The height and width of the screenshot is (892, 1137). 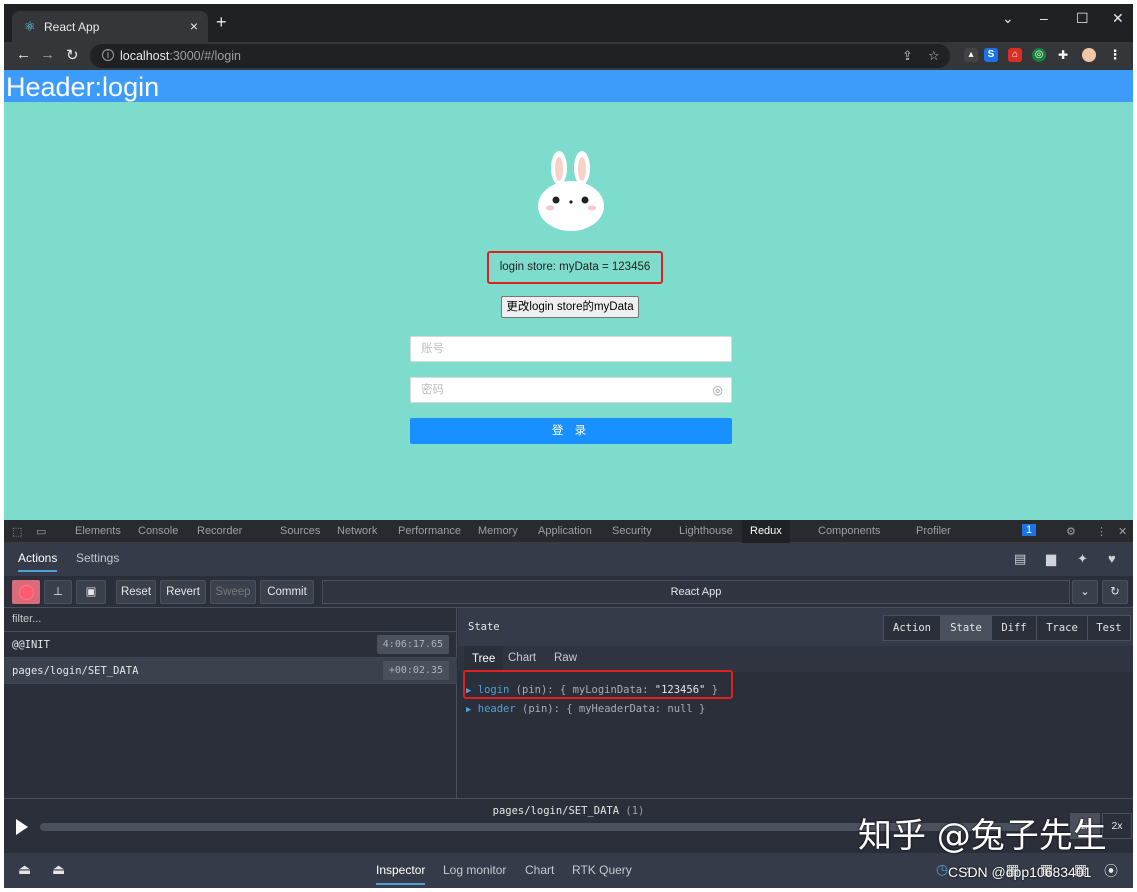 What do you see at coordinates (38, 561) in the screenshot?
I see `tab-actions: Actions` at bounding box center [38, 561].